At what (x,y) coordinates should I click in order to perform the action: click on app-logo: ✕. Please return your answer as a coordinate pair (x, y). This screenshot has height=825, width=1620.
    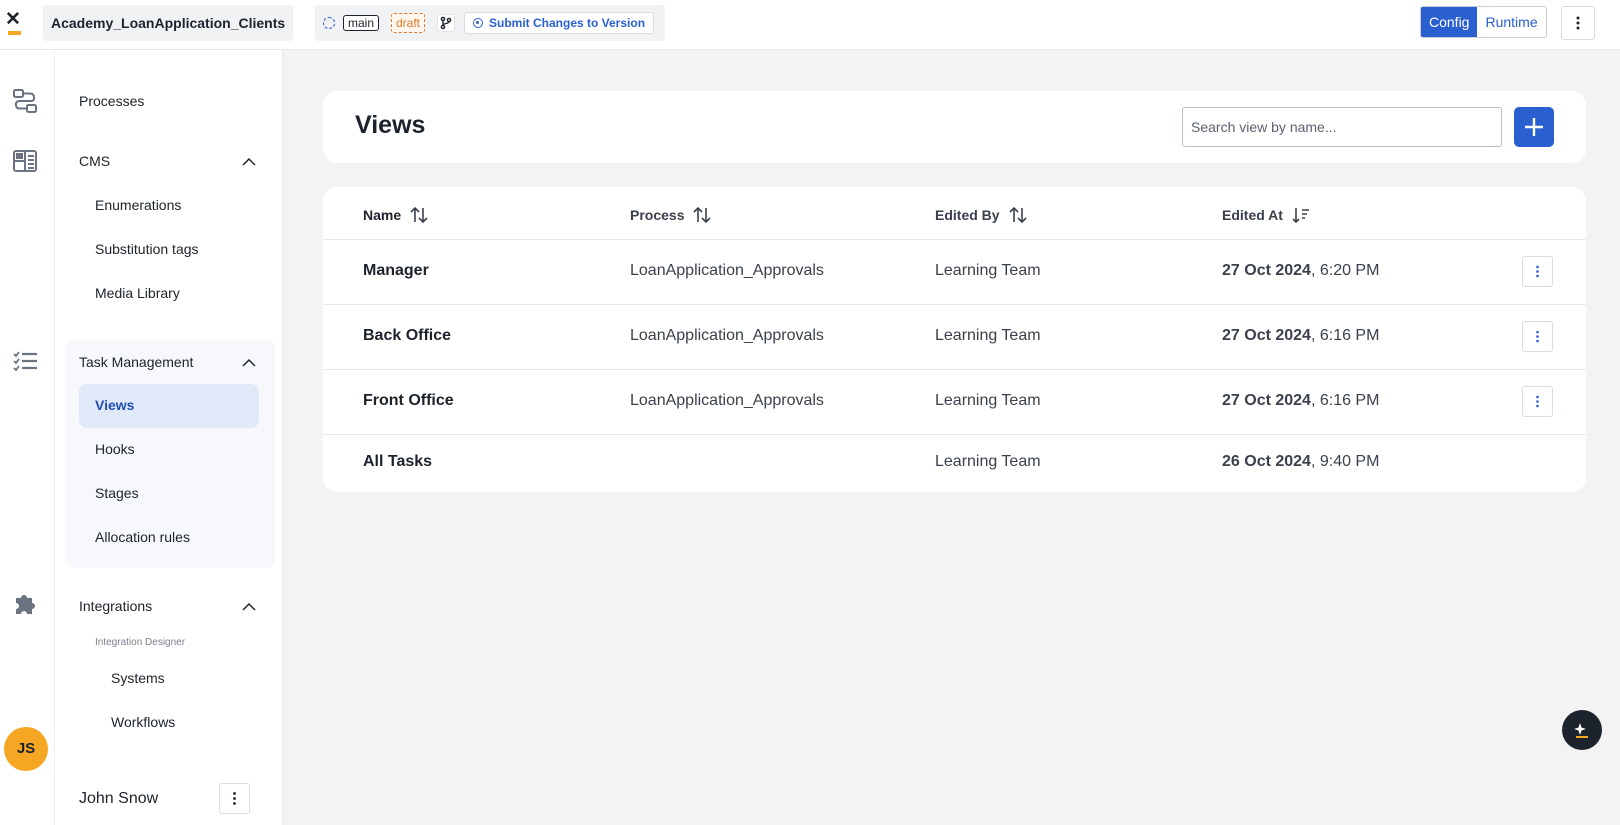
    Looking at the image, I should click on (15, 22).